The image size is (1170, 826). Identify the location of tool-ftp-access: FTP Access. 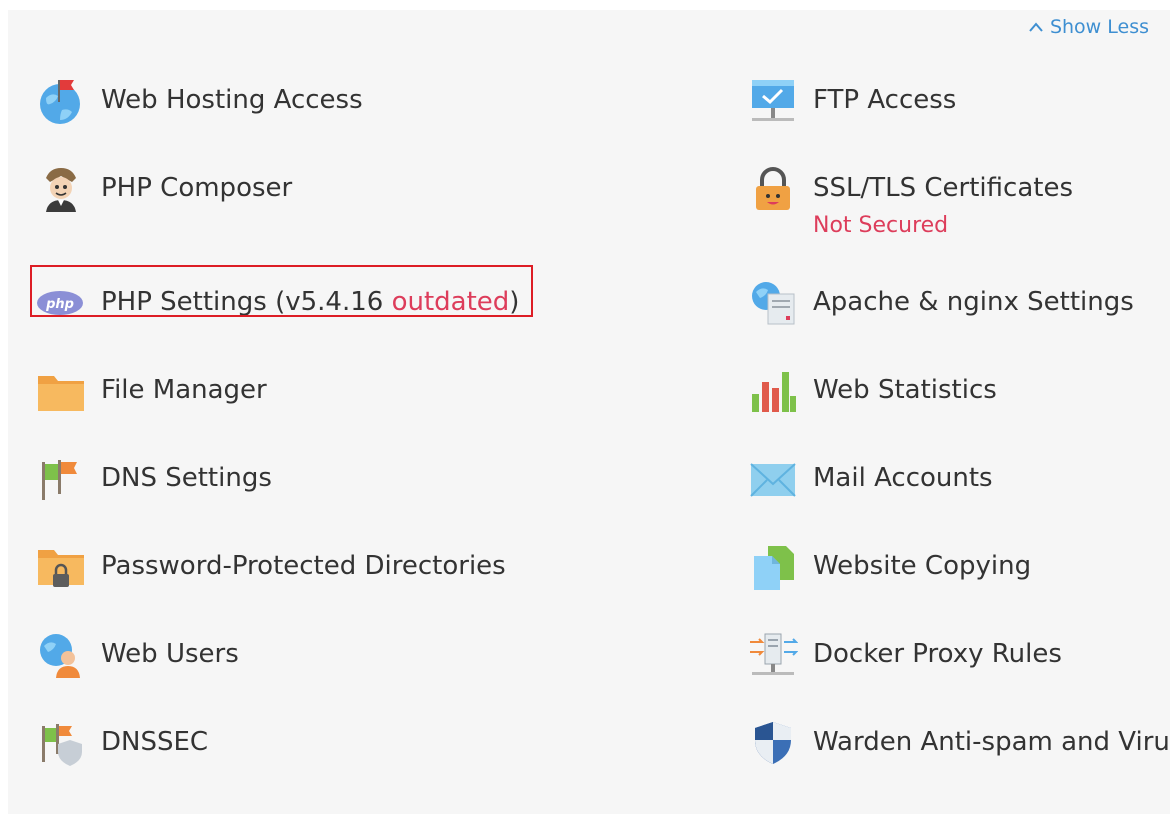
(852, 101).